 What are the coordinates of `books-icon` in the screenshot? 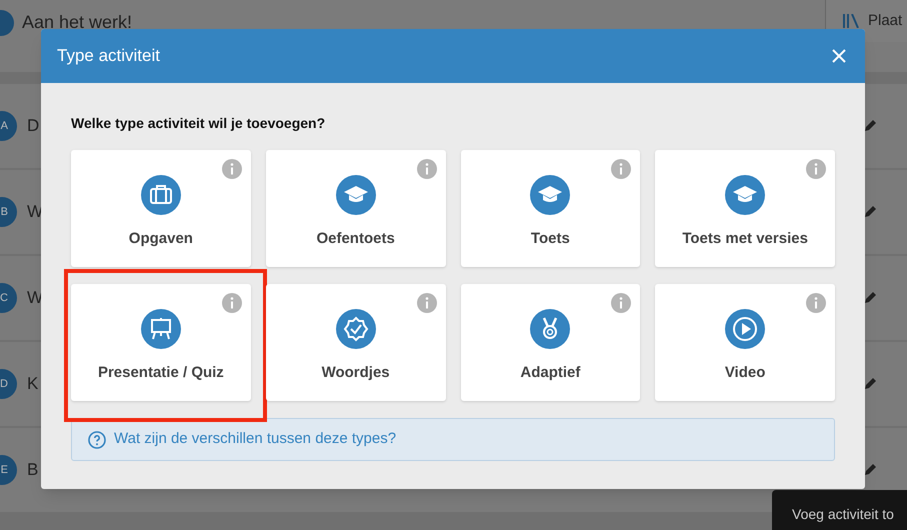 It's located at (851, 21).